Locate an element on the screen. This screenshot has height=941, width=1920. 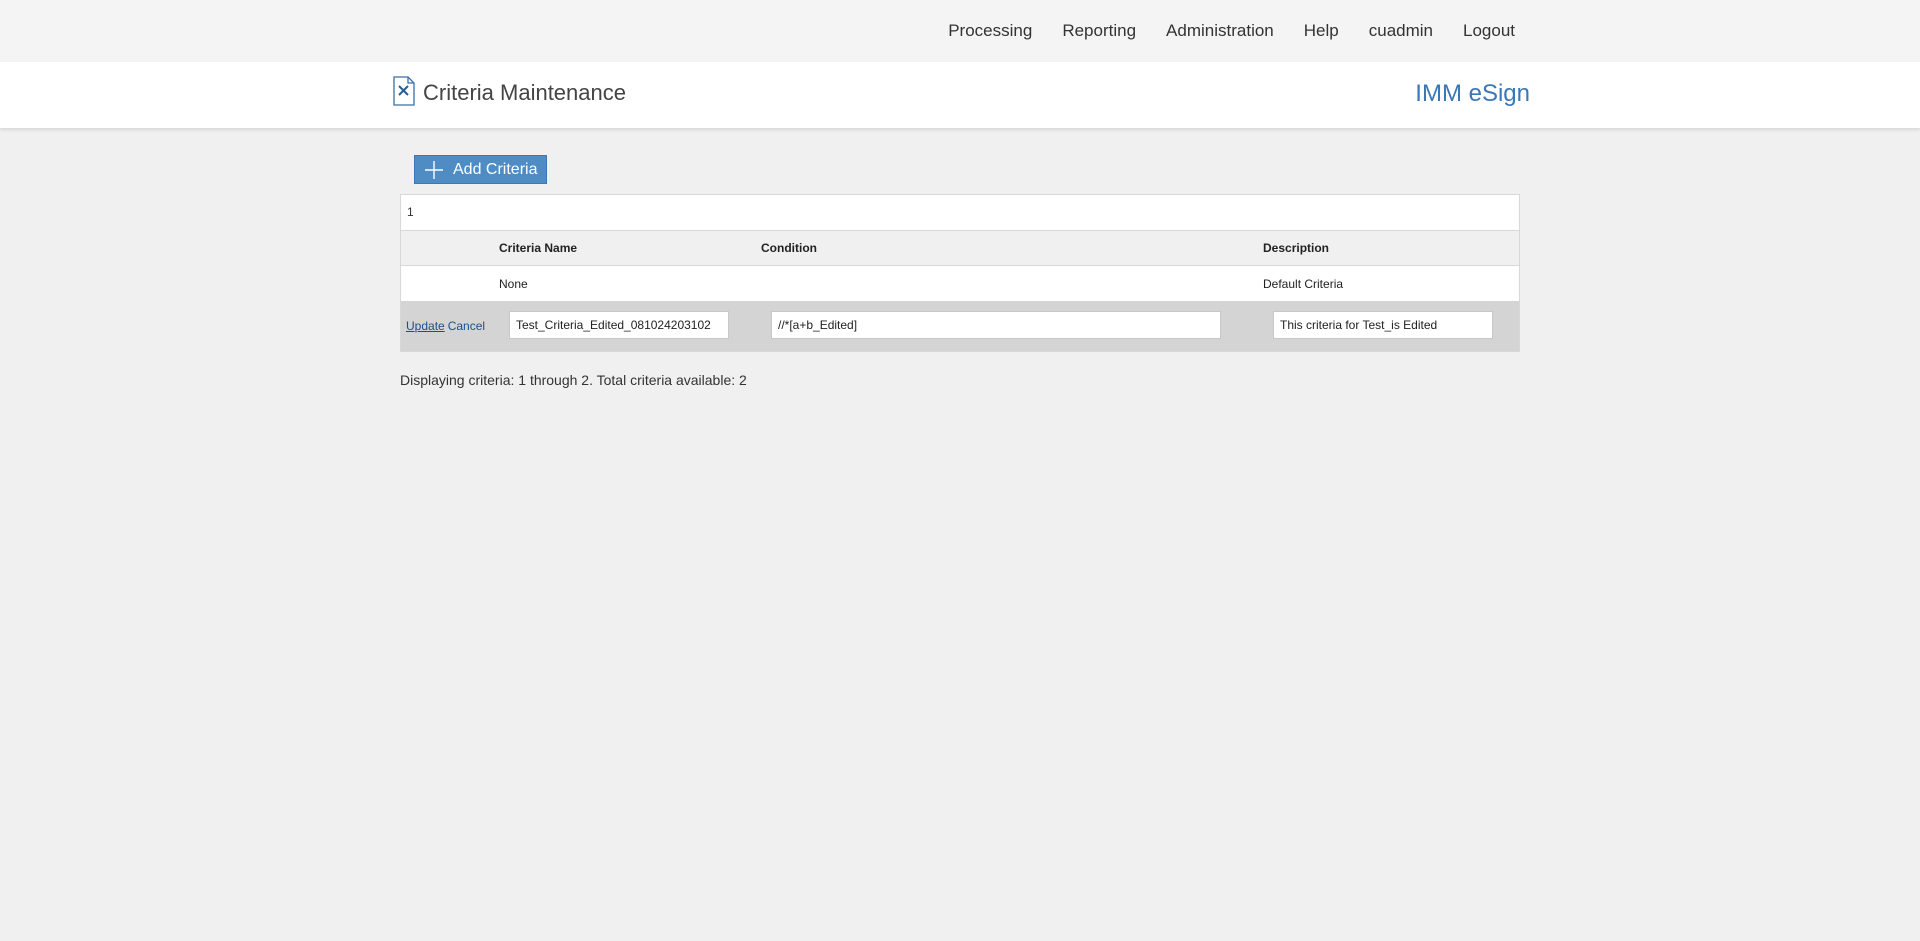
nav-reporting: Reporting is located at coordinates (1099, 31).